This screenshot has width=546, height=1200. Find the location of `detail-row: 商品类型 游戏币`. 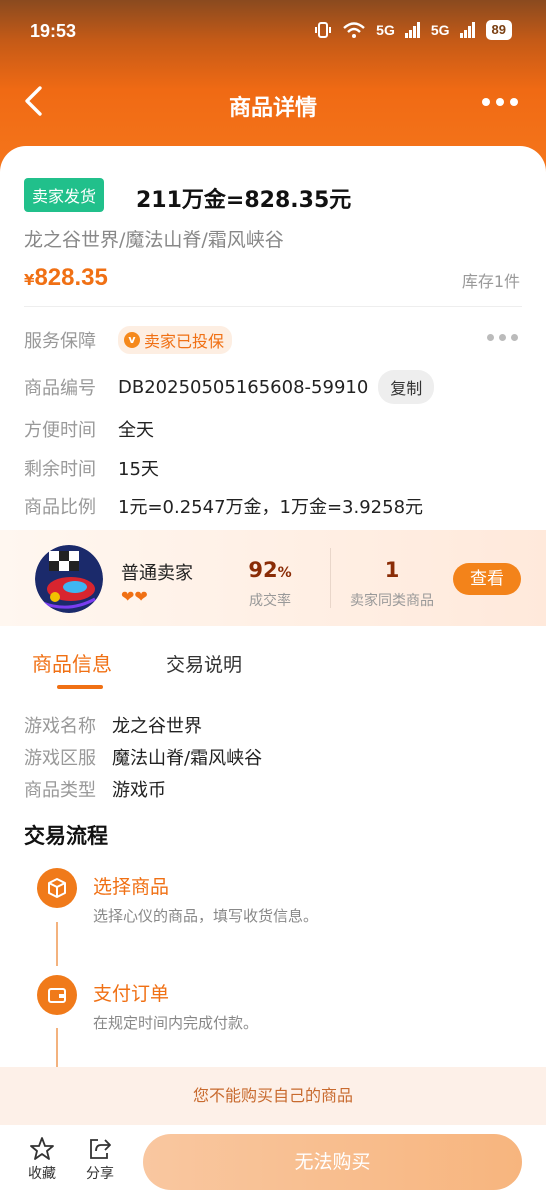

detail-row: 商品类型 游戏币 is located at coordinates (95, 789).